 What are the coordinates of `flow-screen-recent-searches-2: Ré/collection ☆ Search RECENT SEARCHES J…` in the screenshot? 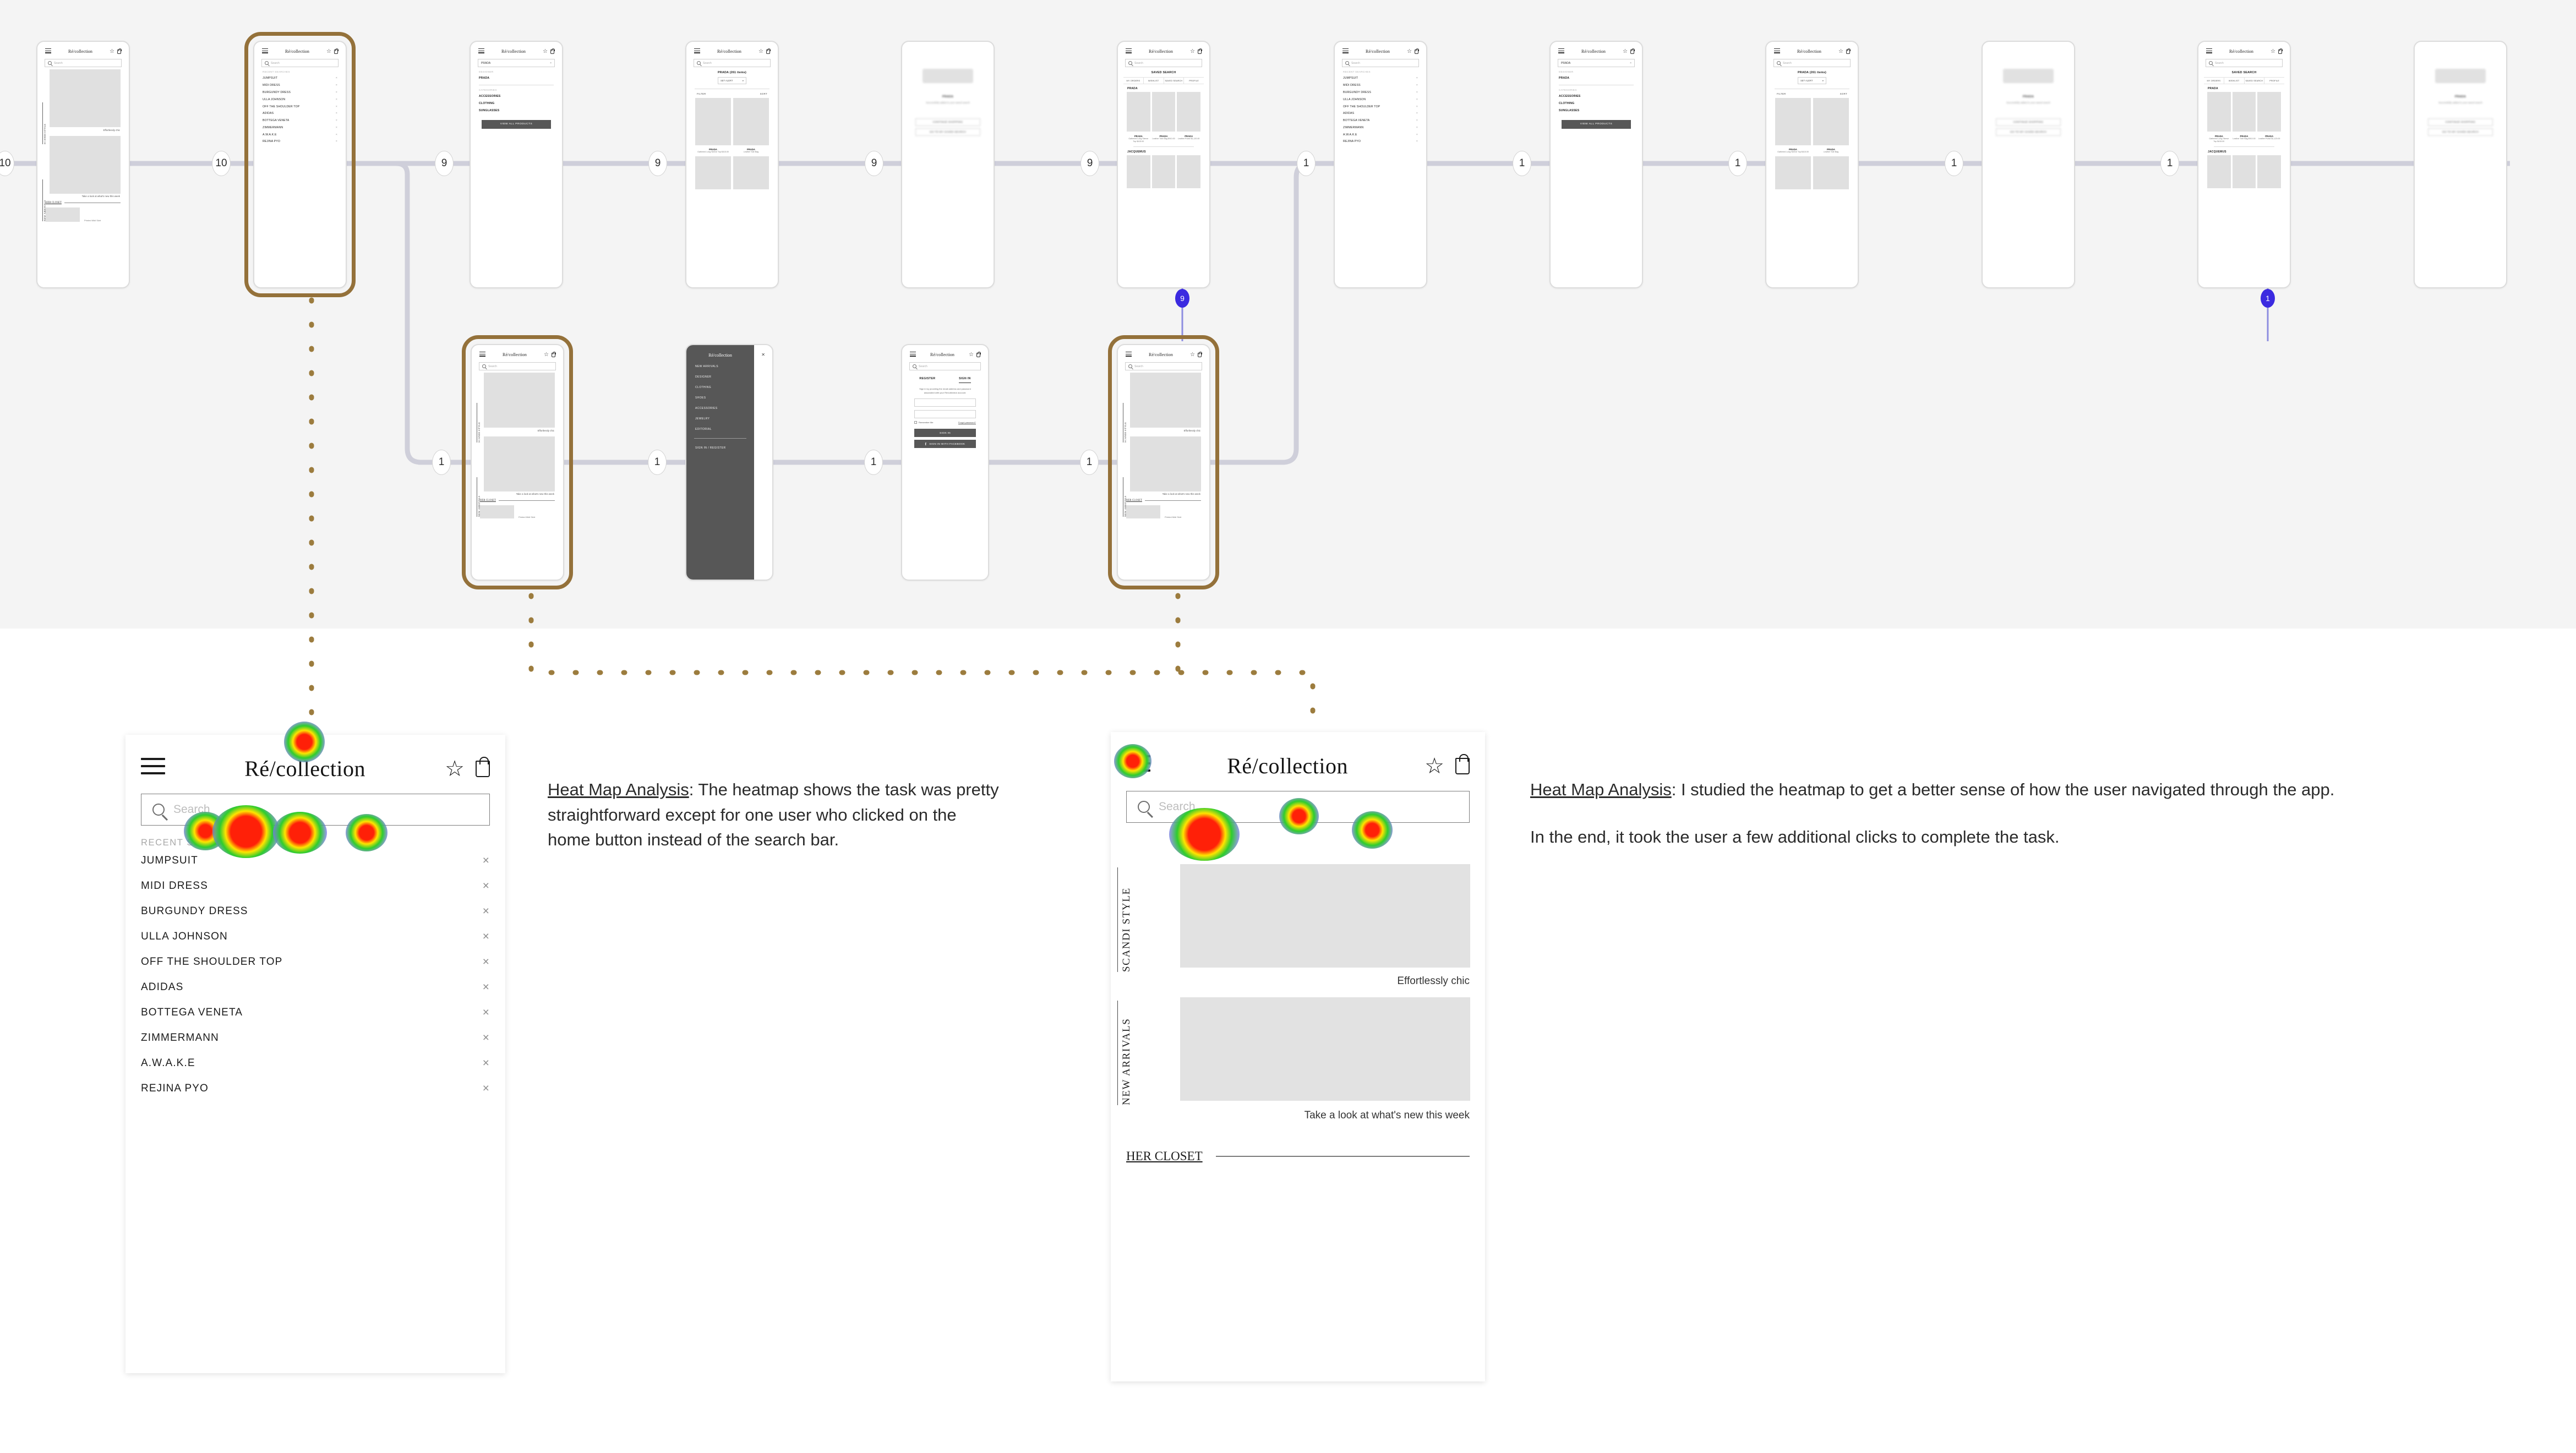 It's located at (1380, 164).